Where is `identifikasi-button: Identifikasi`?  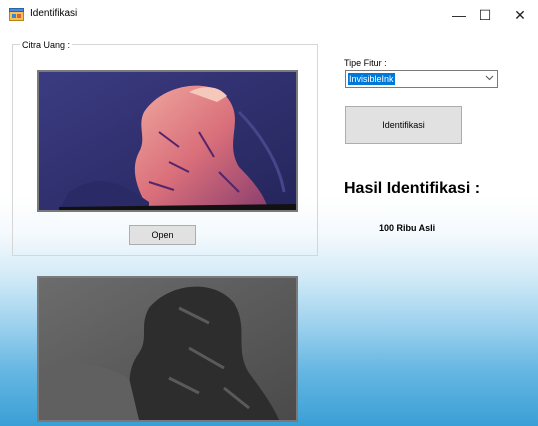
identifikasi-button: Identifikasi is located at coordinates (403, 125).